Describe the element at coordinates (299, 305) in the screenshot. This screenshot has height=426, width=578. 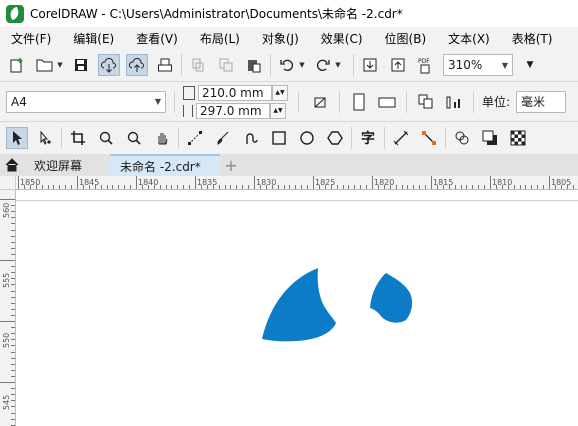
I see `blue-shape-left` at that location.